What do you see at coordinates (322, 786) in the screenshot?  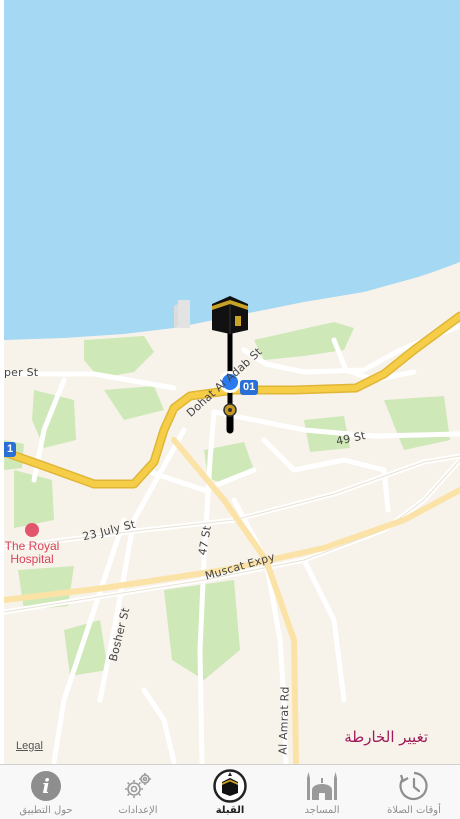 I see `mosque-icon` at bounding box center [322, 786].